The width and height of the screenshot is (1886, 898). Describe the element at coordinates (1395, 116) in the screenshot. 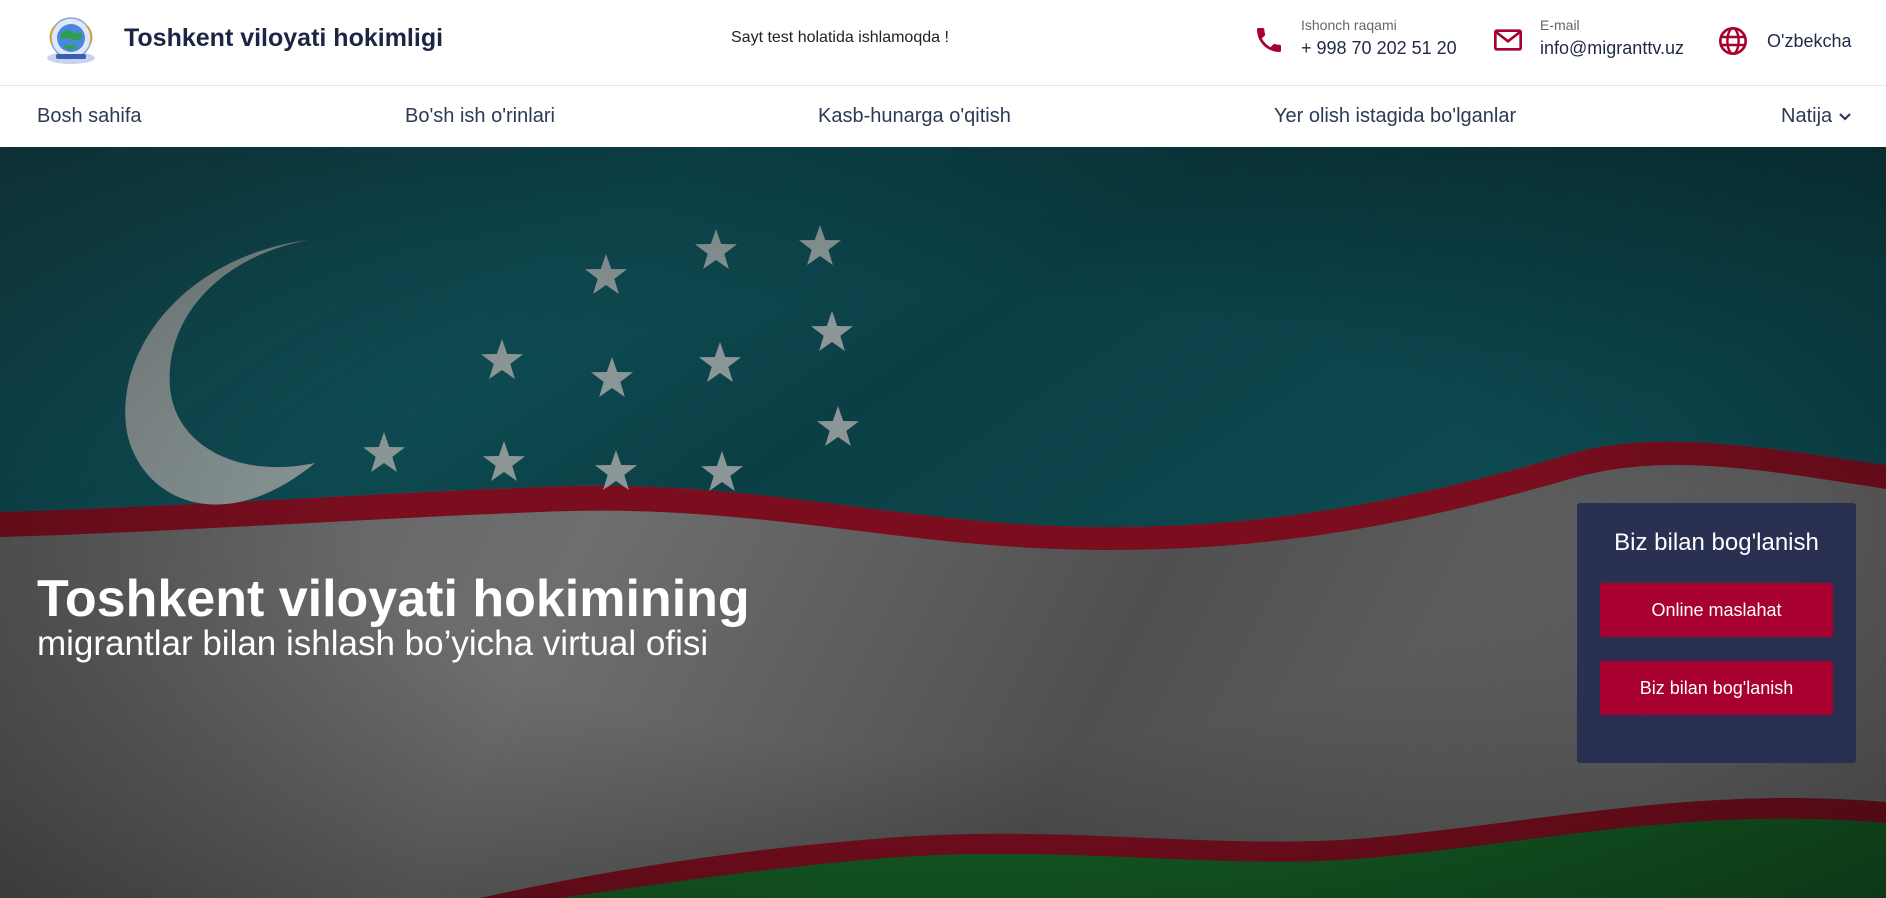

I see `nav-item-land-applicants: Yer olish istagida bo'lganlar` at that location.